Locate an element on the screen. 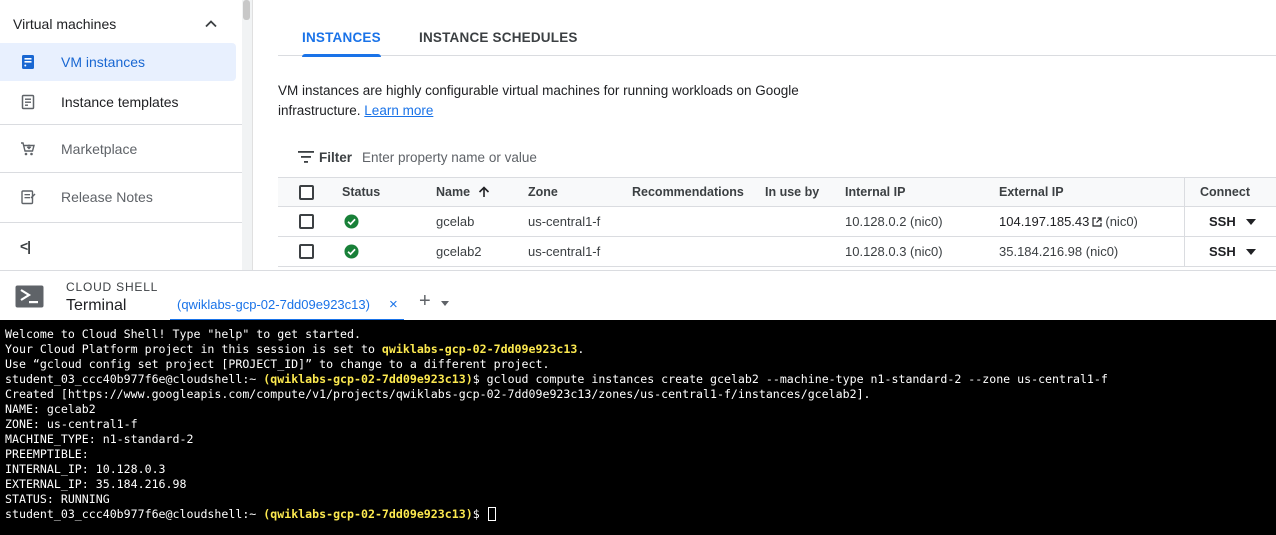 The height and width of the screenshot is (535, 1276). sidebar-item-vm-instances: VM instances is located at coordinates (118, 62).